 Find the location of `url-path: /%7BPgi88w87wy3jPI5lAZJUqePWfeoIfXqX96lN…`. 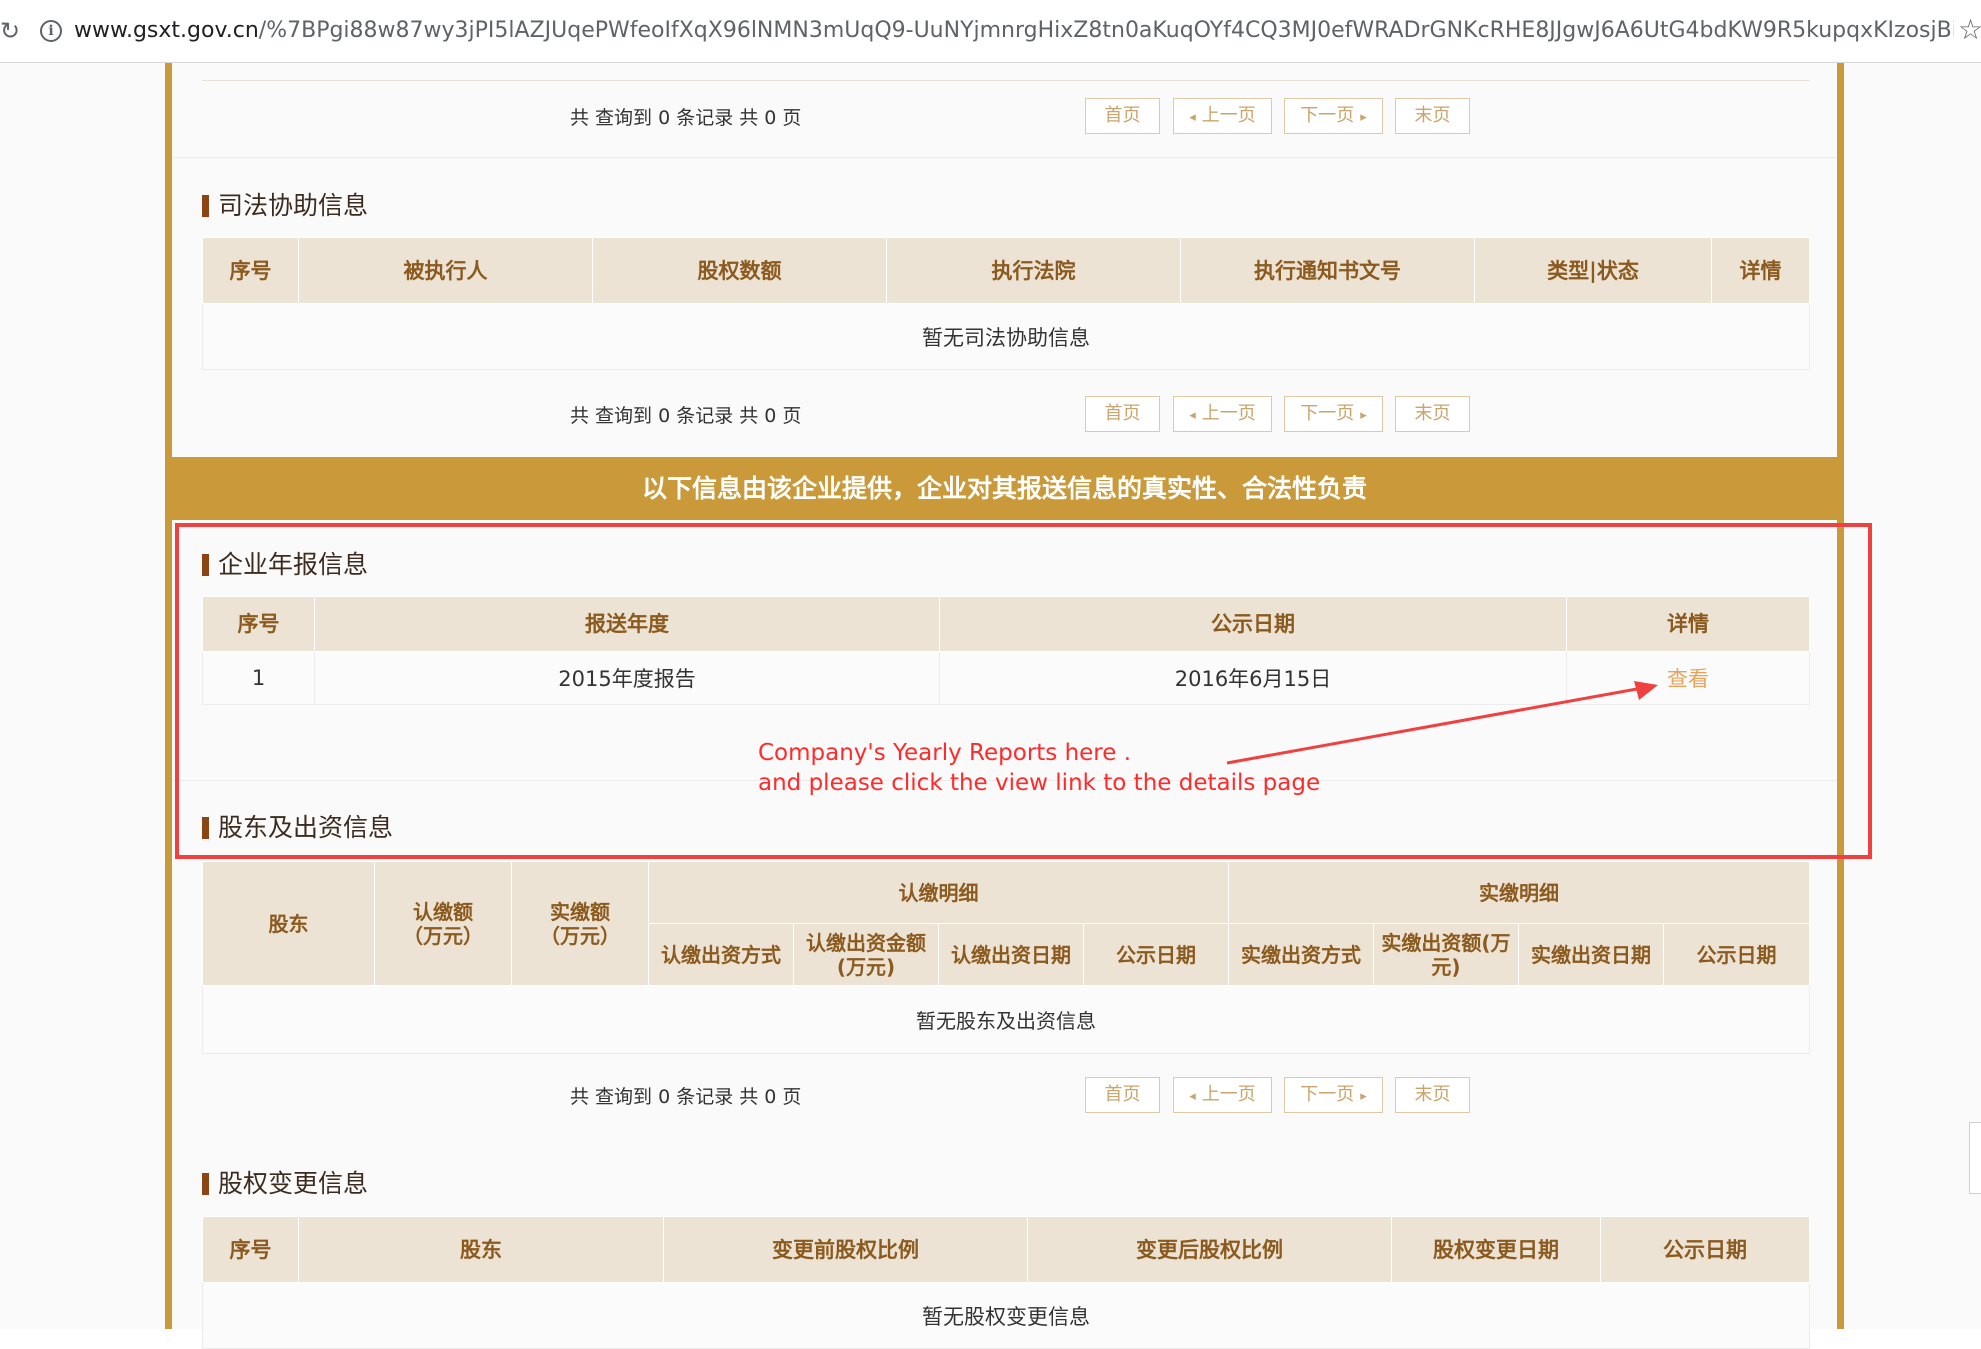

url-path: /%7BPgi88w87wy3jPI5lAZJUqePWfeoIfXqX96lN… is located at coordinates (1106, 30).